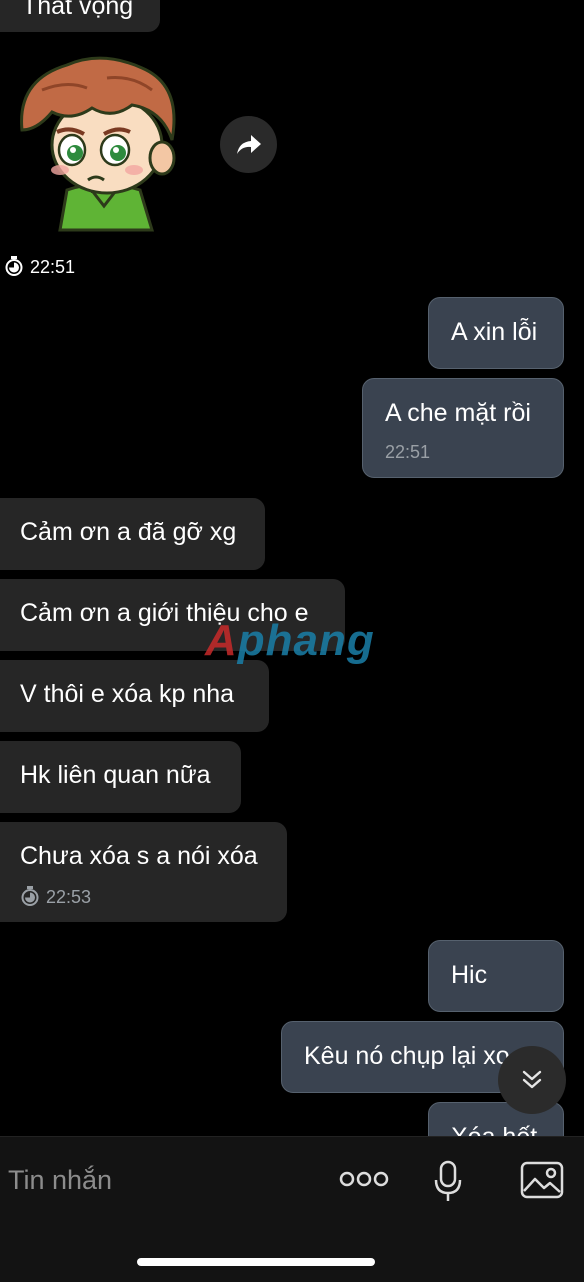 The height and width of the screenshot is (1282, 584). I want to click on message-incoming: V thôi e xóa kp nha, so click(134, 696).